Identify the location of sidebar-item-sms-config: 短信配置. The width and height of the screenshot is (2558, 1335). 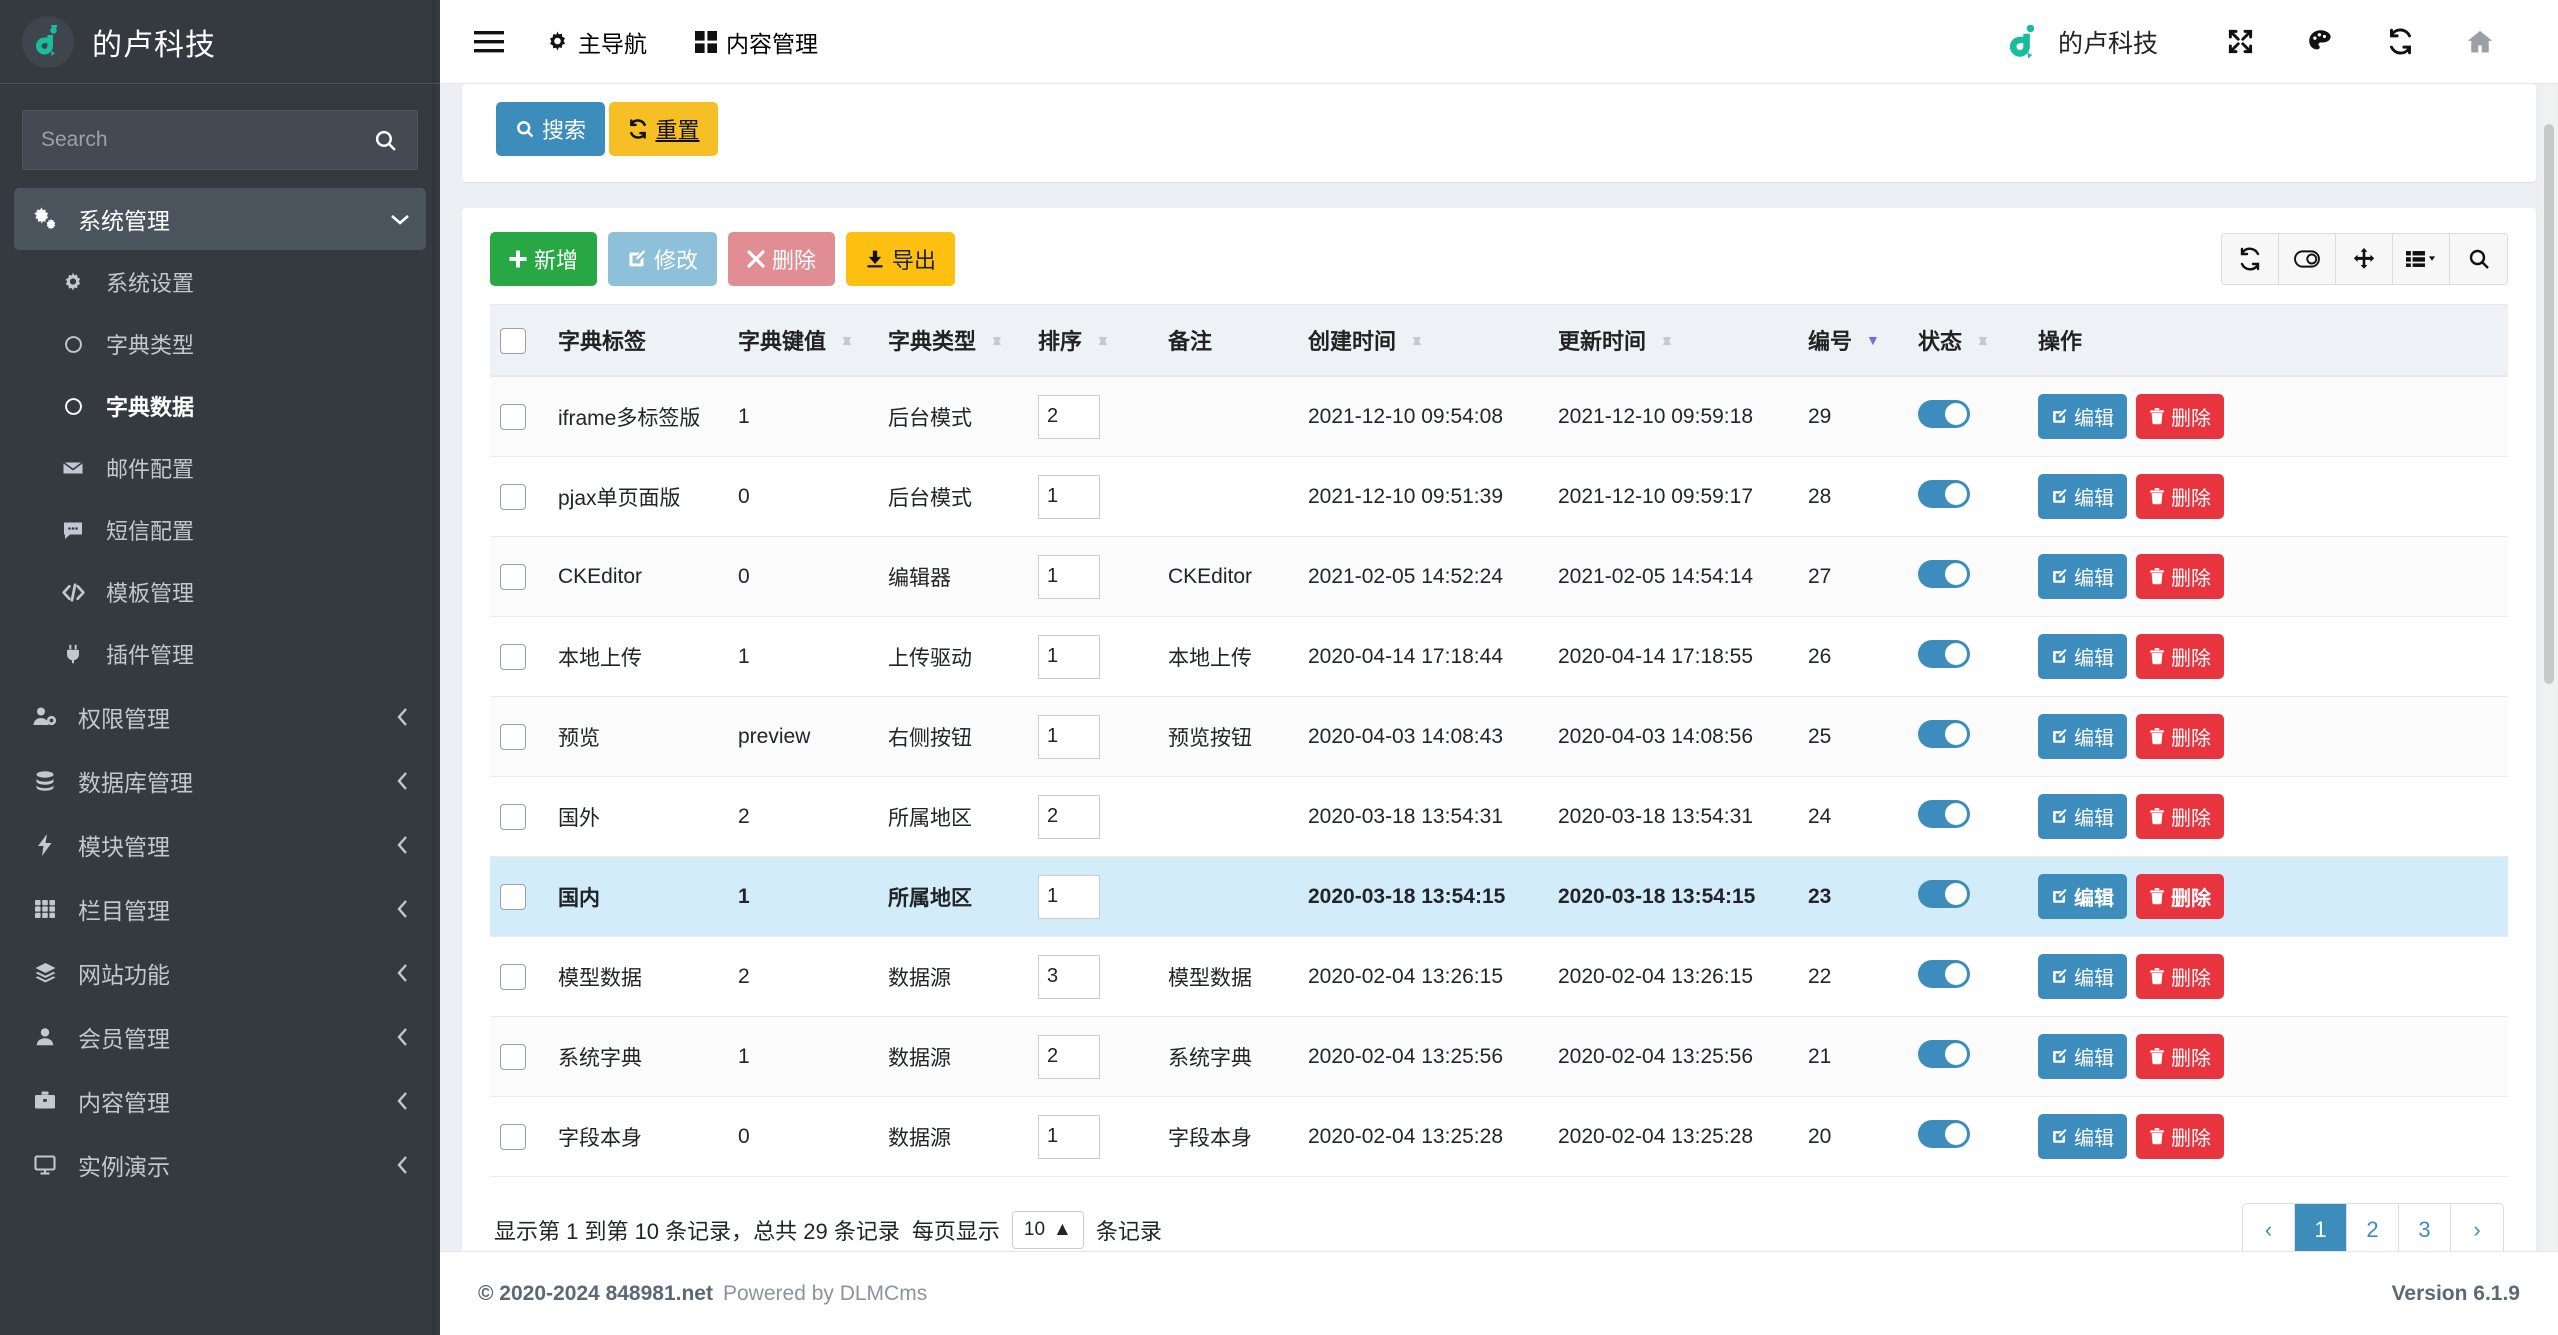
(220, 530).